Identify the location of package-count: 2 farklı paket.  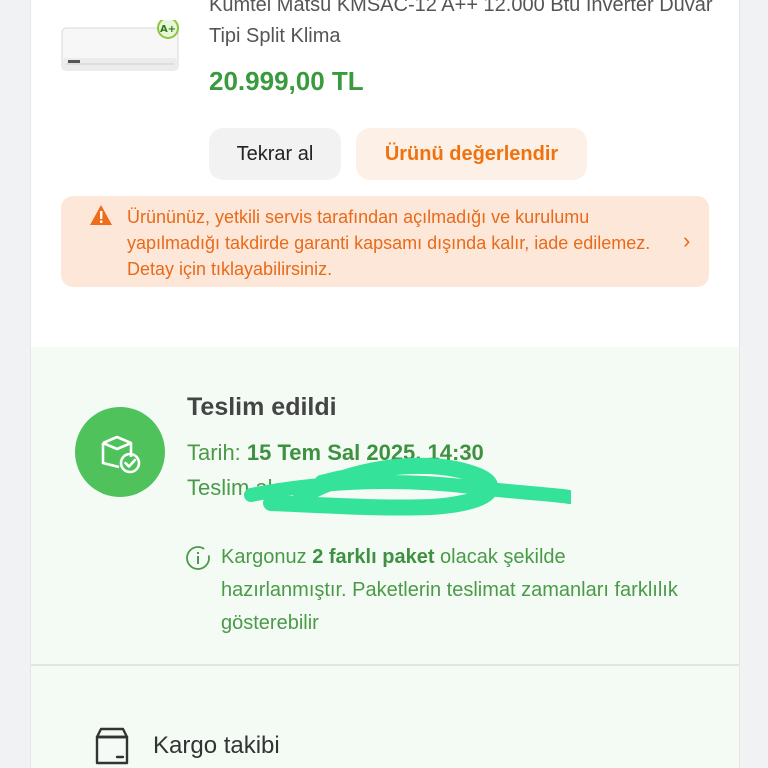
(373, 557).